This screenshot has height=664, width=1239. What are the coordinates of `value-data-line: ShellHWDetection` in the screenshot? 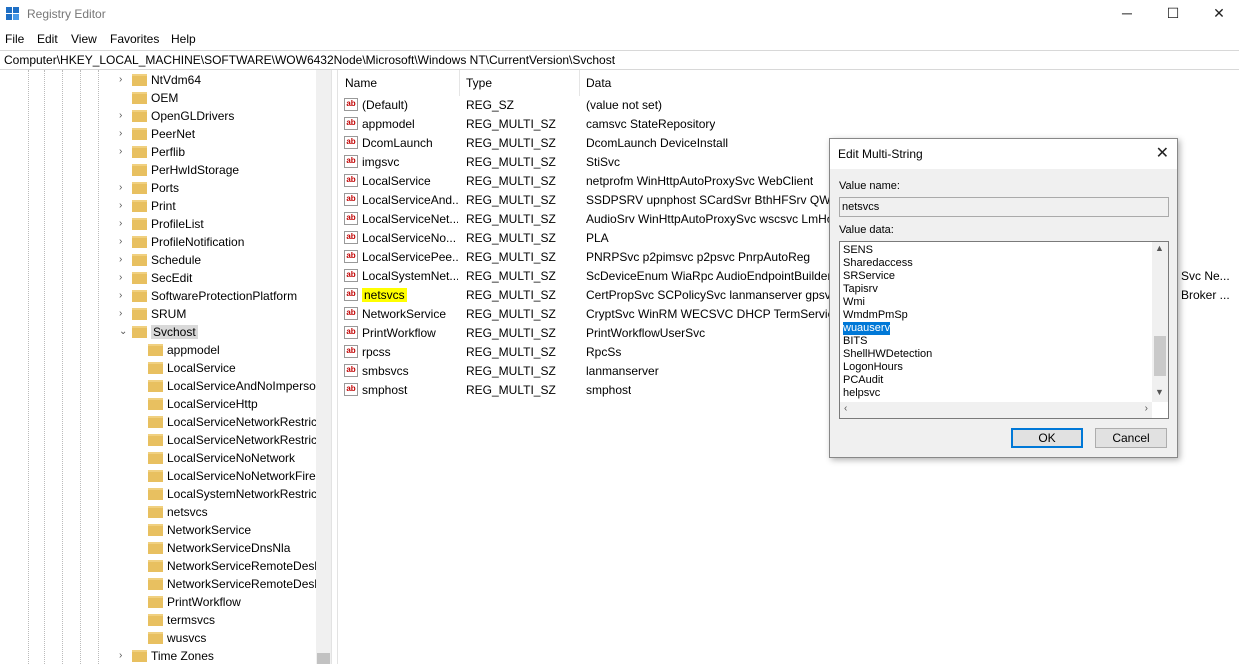 It's located at (887, 354).